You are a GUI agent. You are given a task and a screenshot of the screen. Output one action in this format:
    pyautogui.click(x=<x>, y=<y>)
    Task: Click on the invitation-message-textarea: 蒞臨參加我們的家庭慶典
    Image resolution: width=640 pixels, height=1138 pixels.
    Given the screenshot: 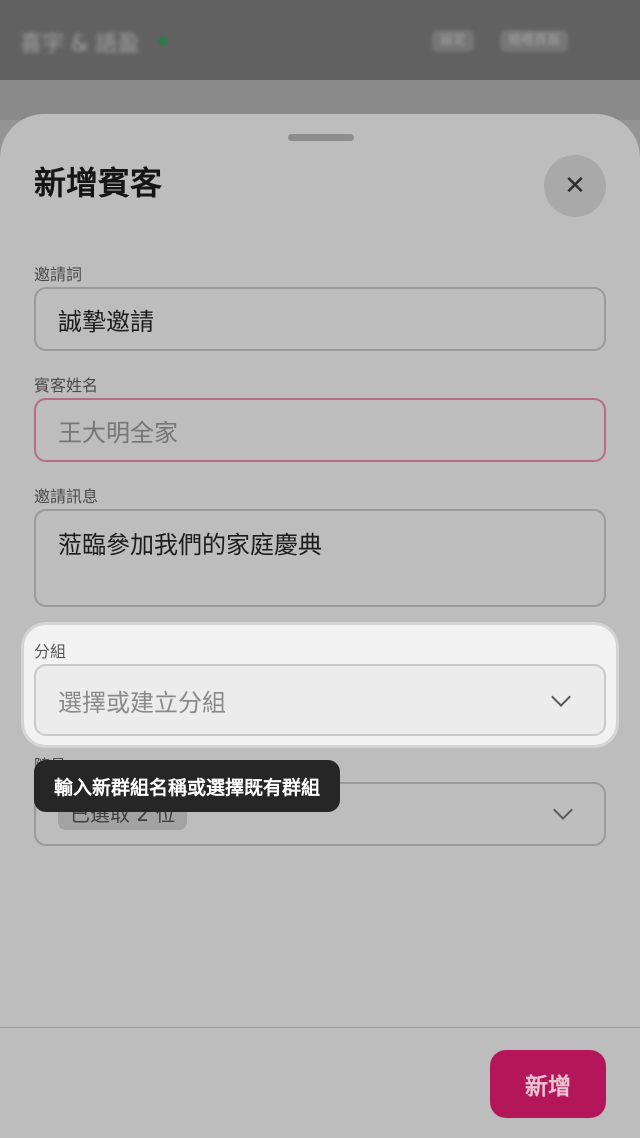 What is the action you would take?
    pyautogui.click(x=320, y=558)
    